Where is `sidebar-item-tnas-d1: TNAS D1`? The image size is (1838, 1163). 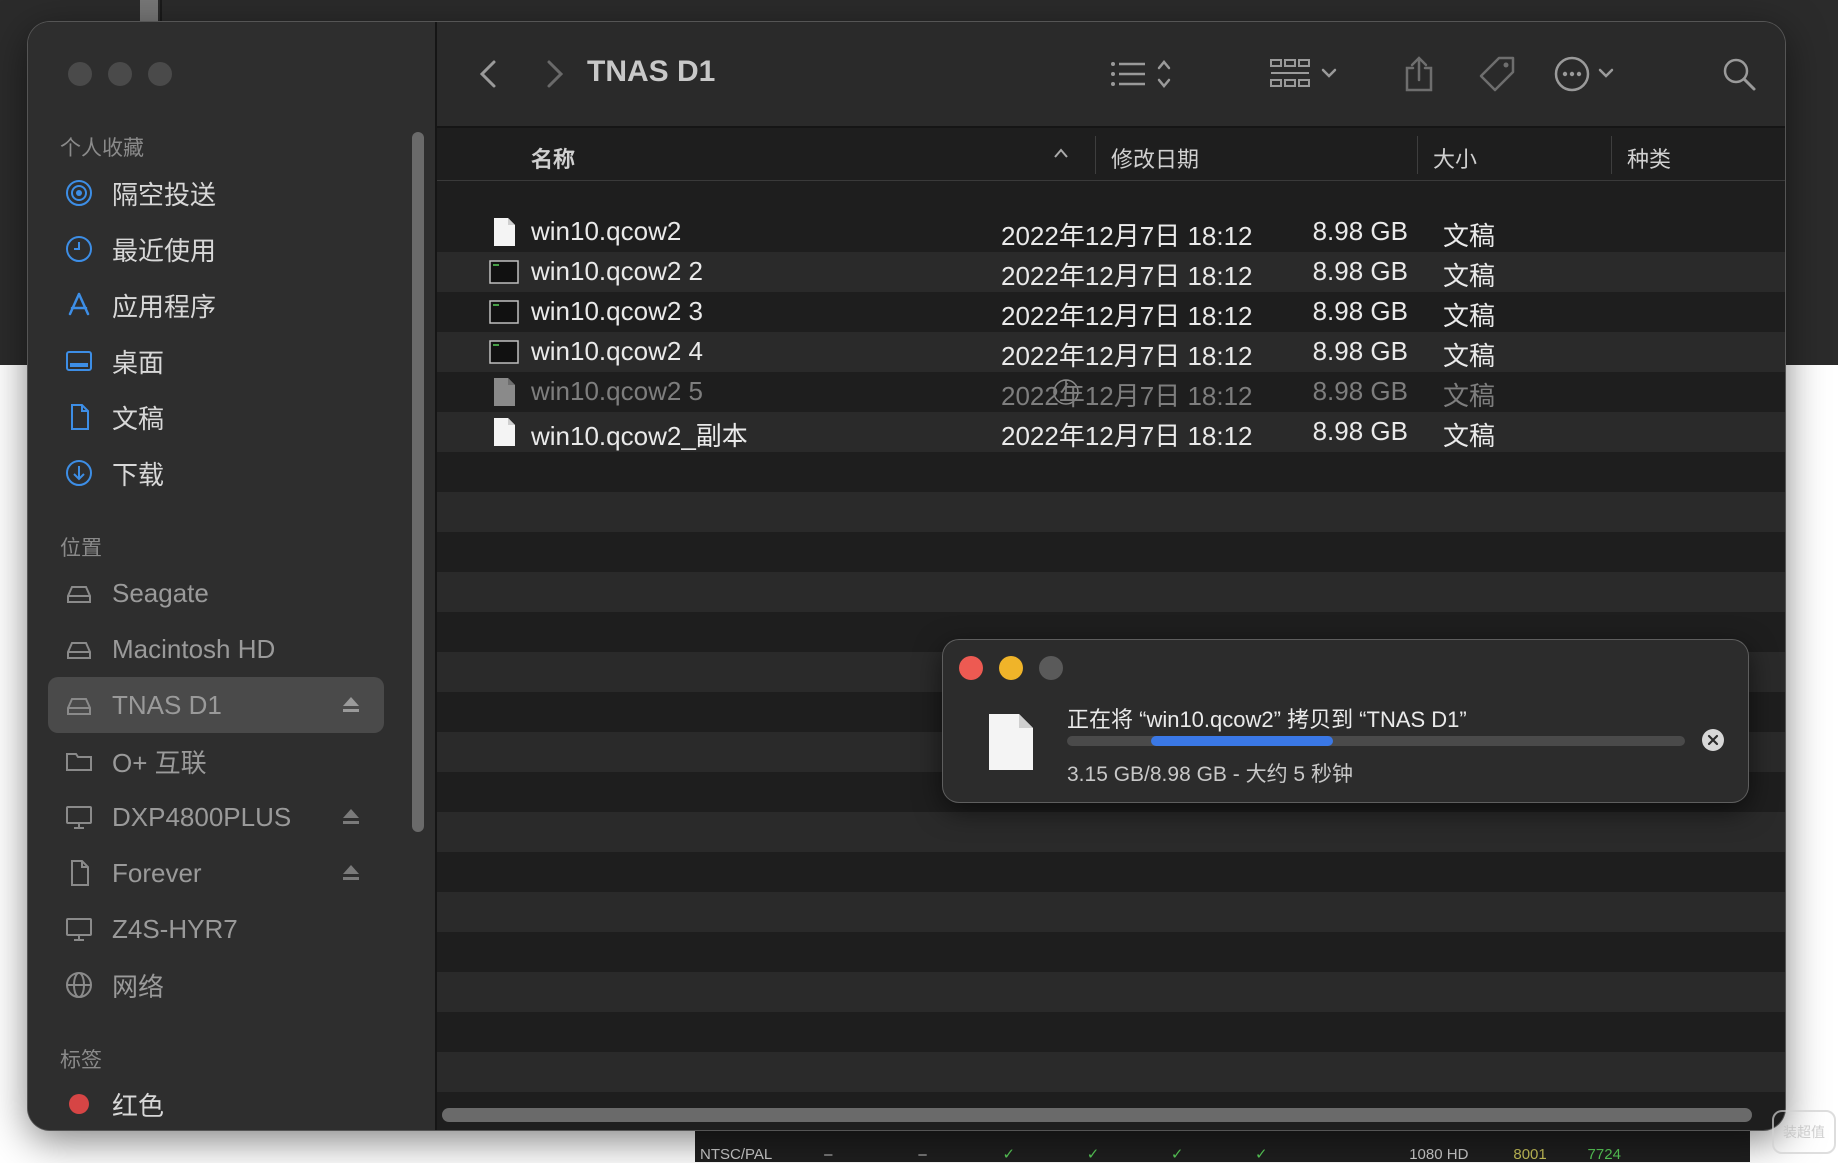
sidebar-item-tnas-d1: TNAS D1 is located at coordinates (216, 705).